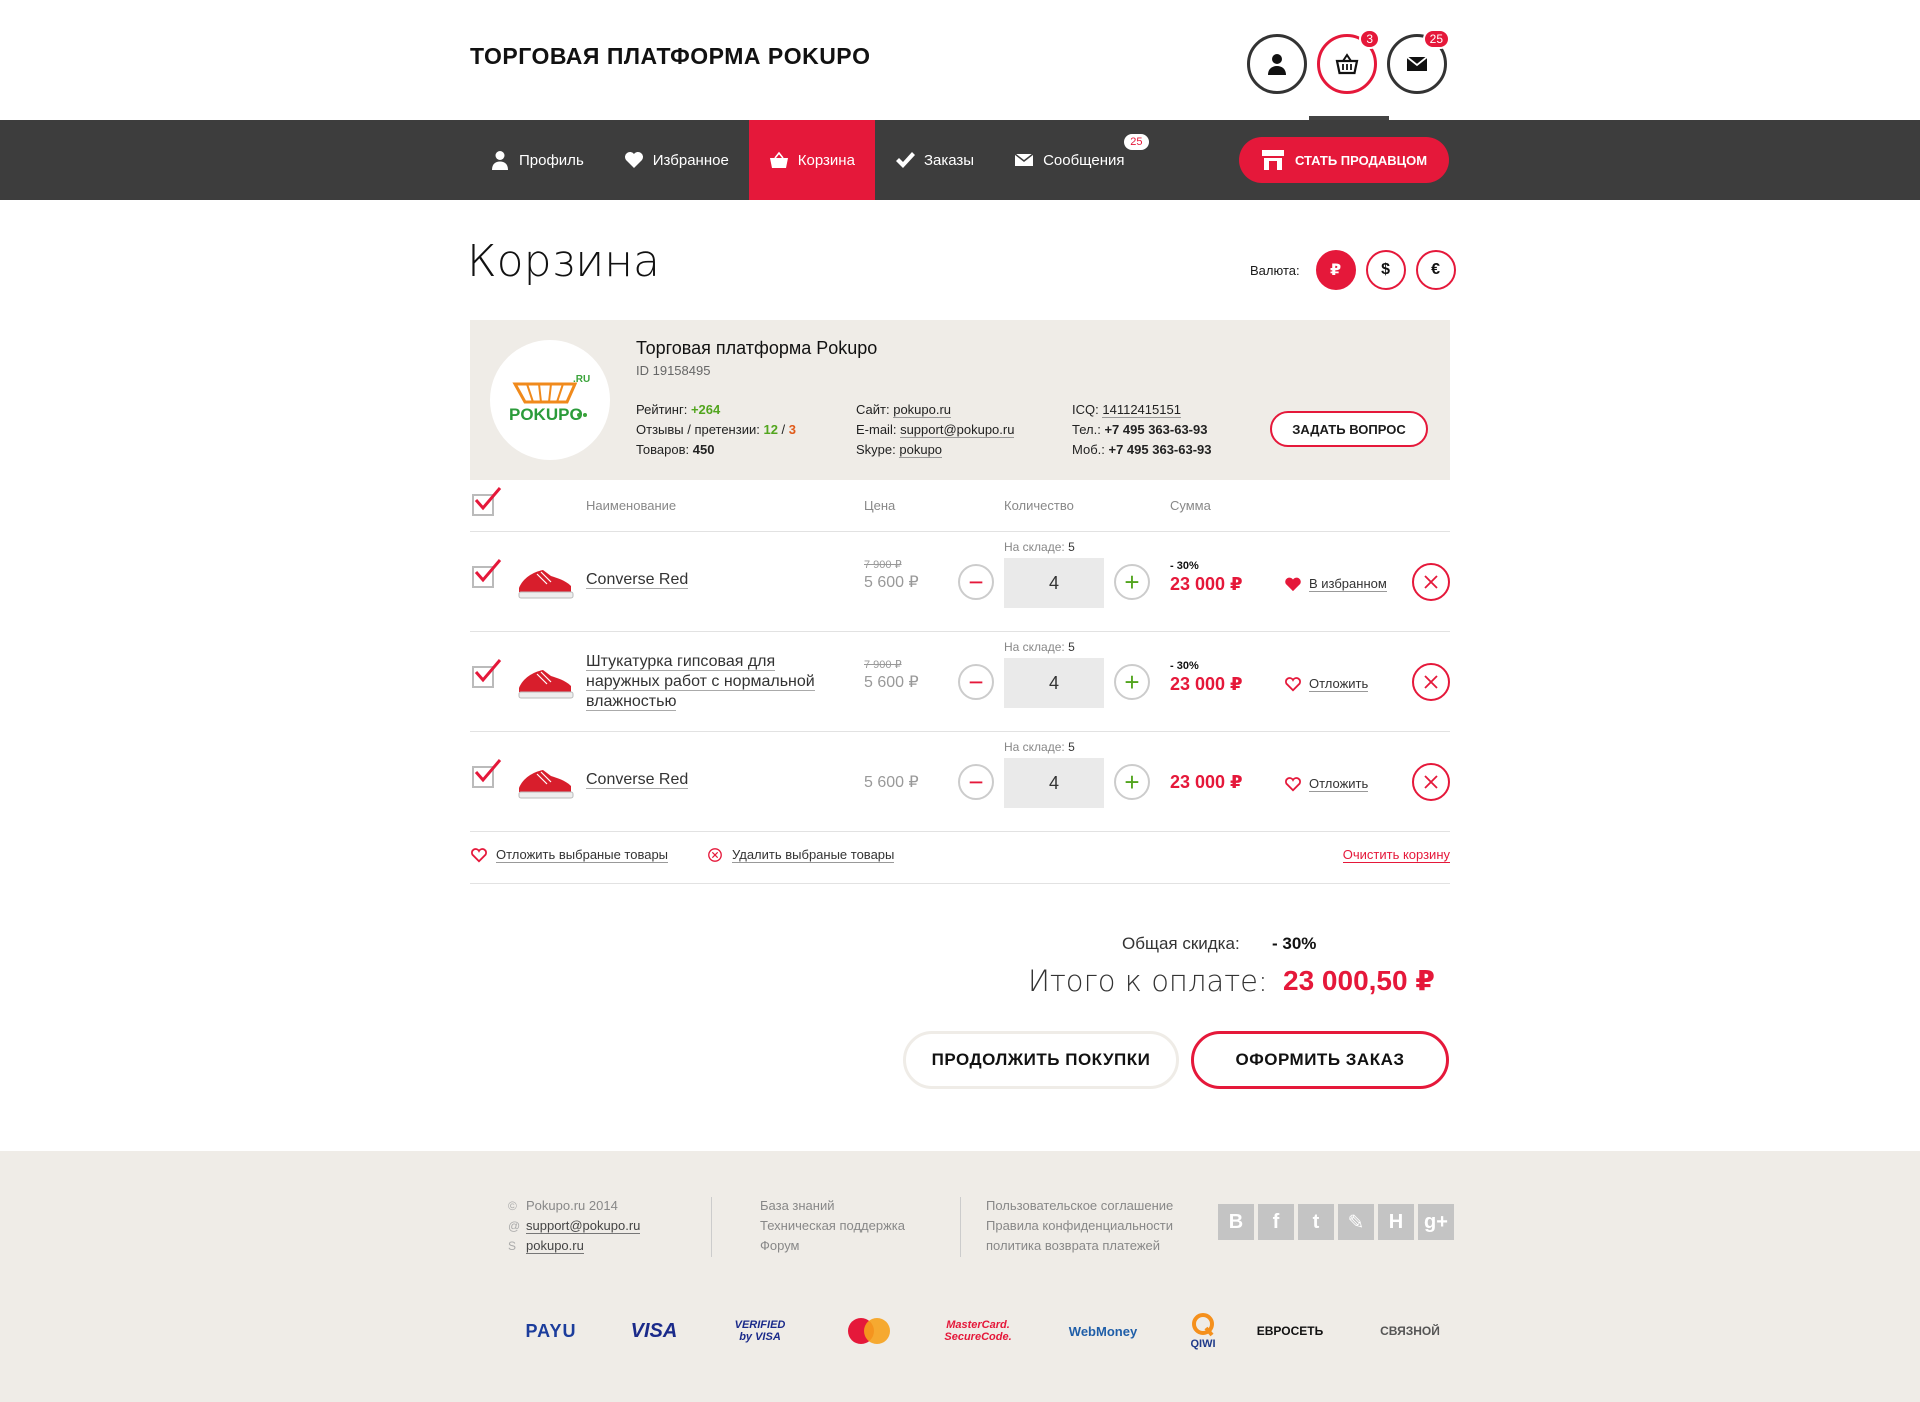 This screenshot has width=1920, height=1402. I want to click on footer-divider, so click(711, 1227).